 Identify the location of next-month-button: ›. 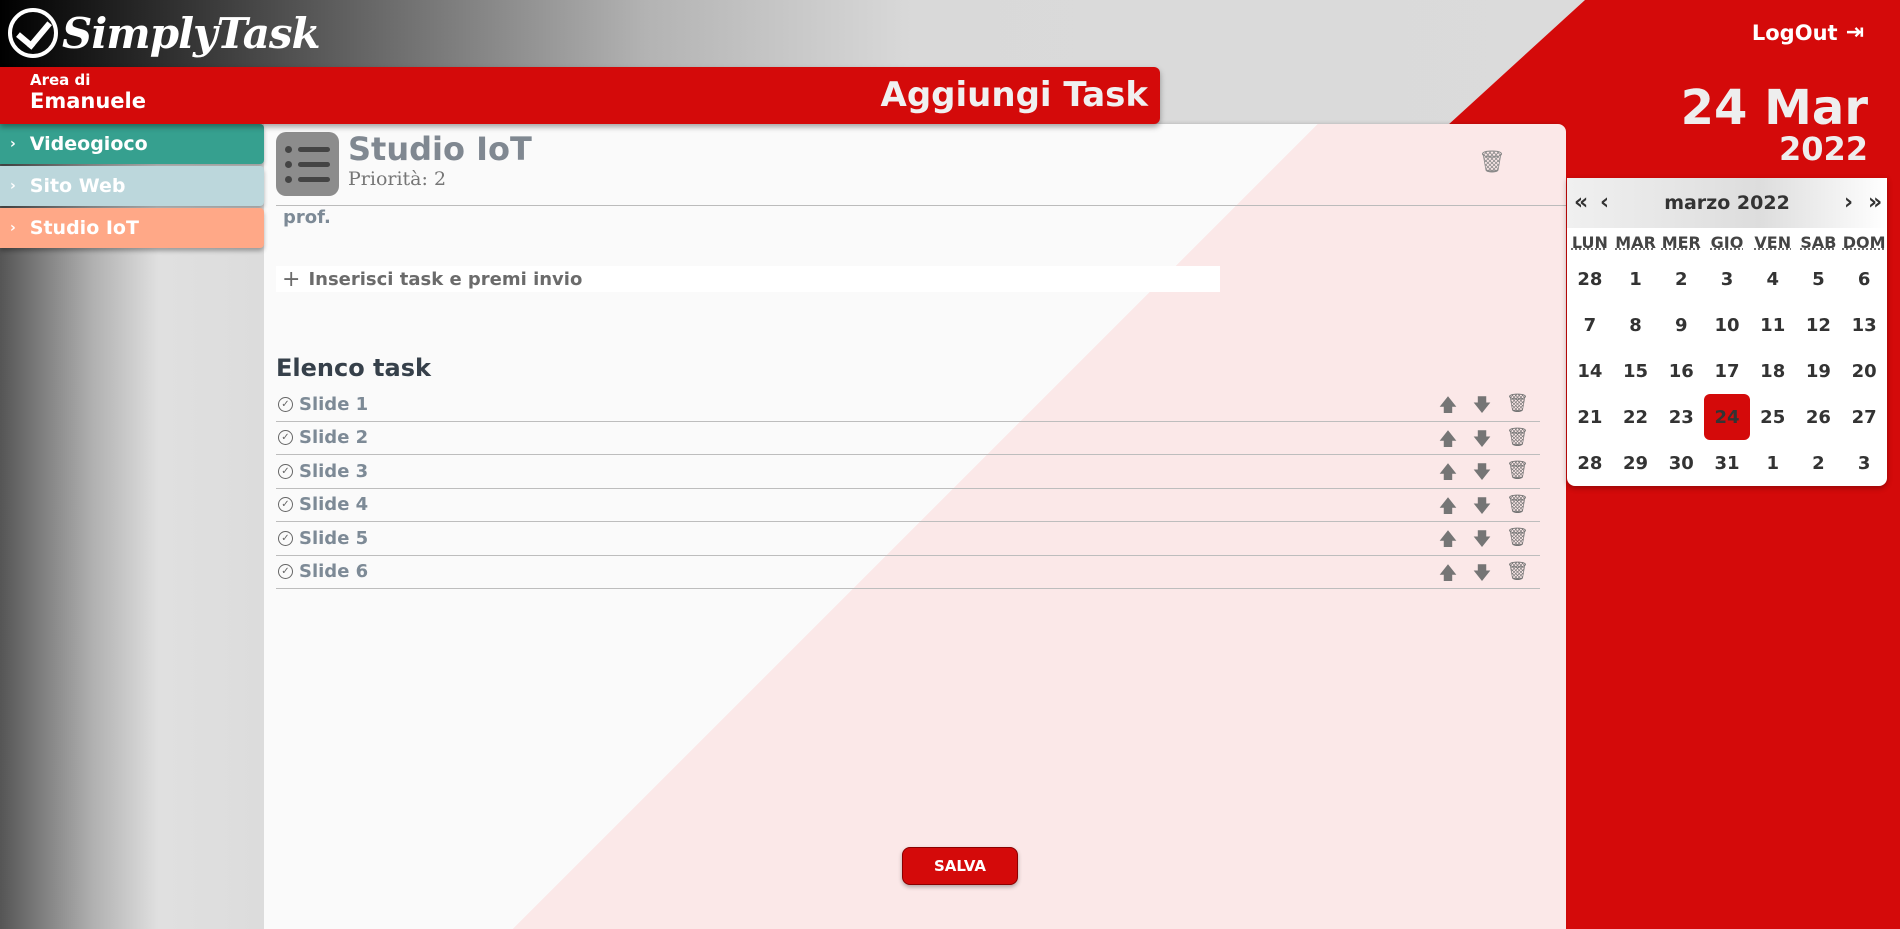
(1848, 202).